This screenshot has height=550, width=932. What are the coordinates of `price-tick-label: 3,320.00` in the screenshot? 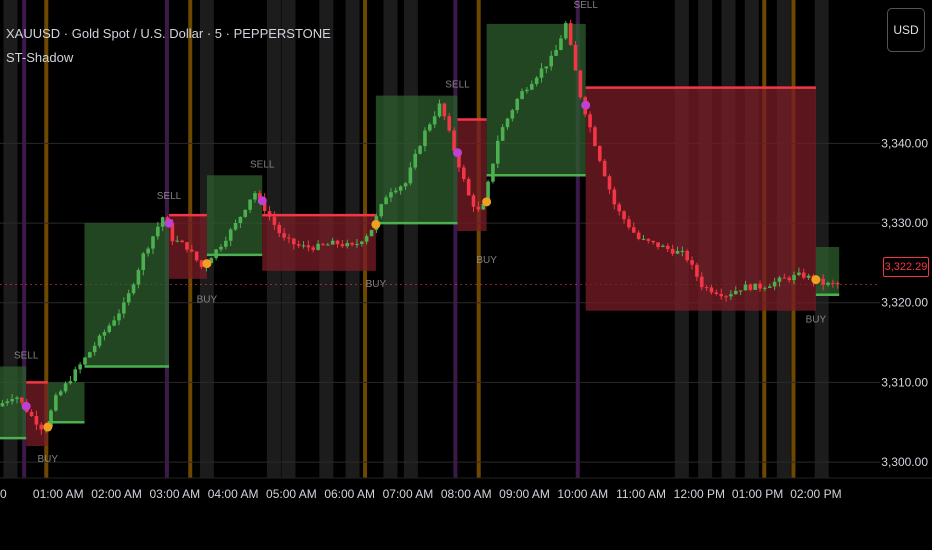 It's located at (904, 303).